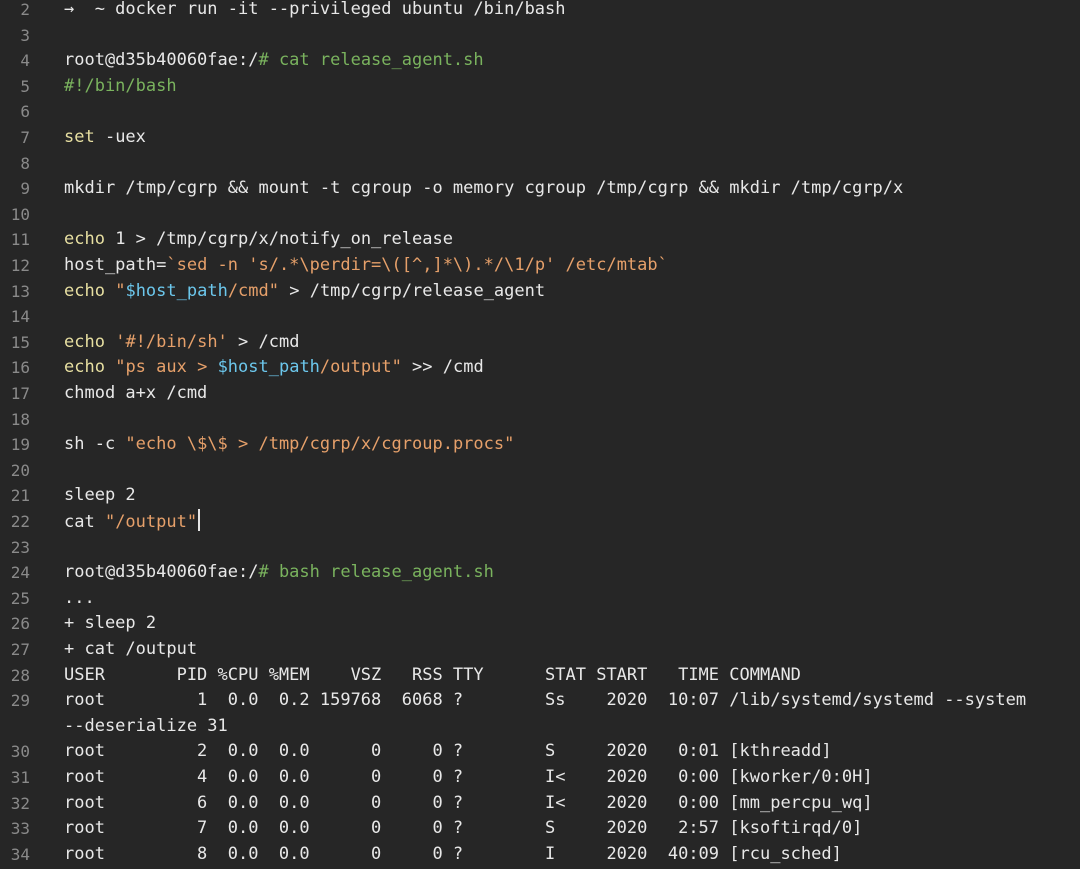  Describe the element at coordinates (25, 35) in the screenshot. I see `line-number: 3` at that location.